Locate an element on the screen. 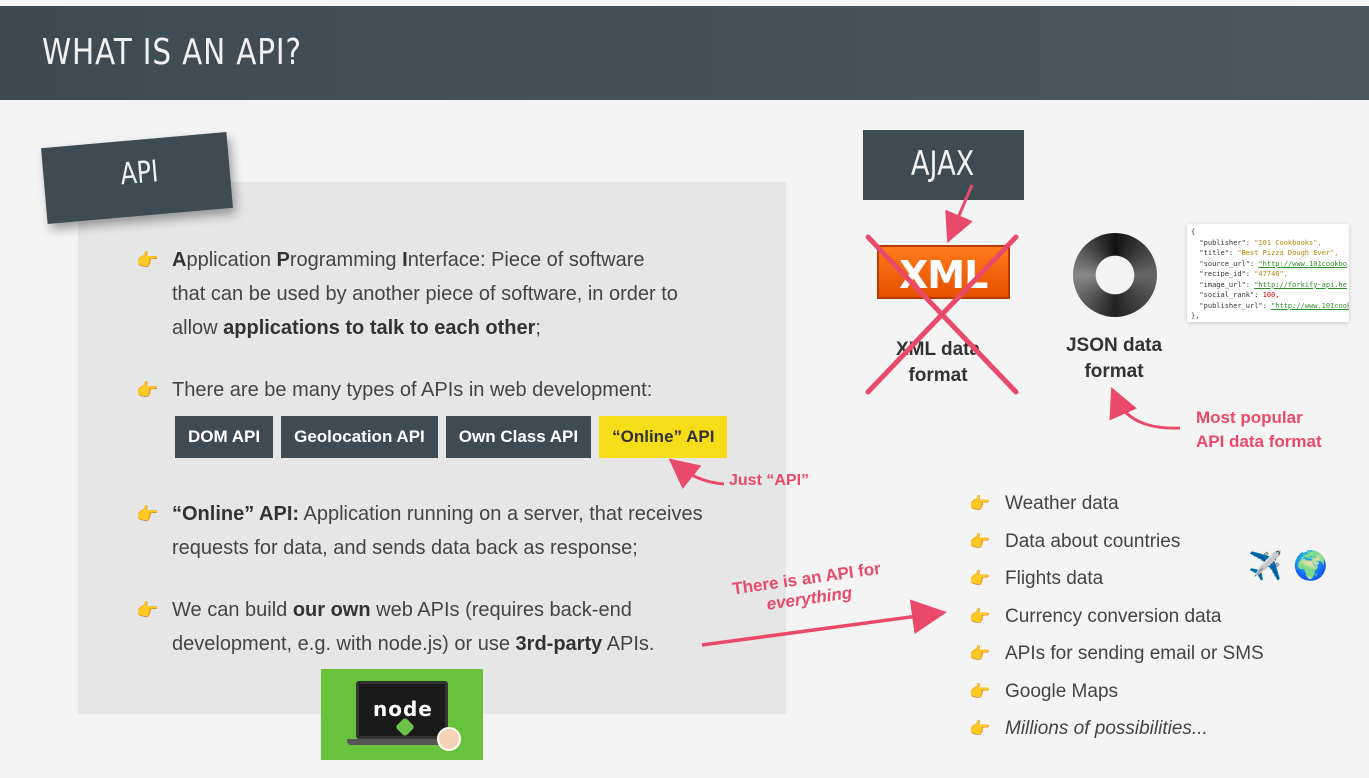 This screenshot has width=1369, height=778. just-api-arrow is located at coordinates (696, 473).